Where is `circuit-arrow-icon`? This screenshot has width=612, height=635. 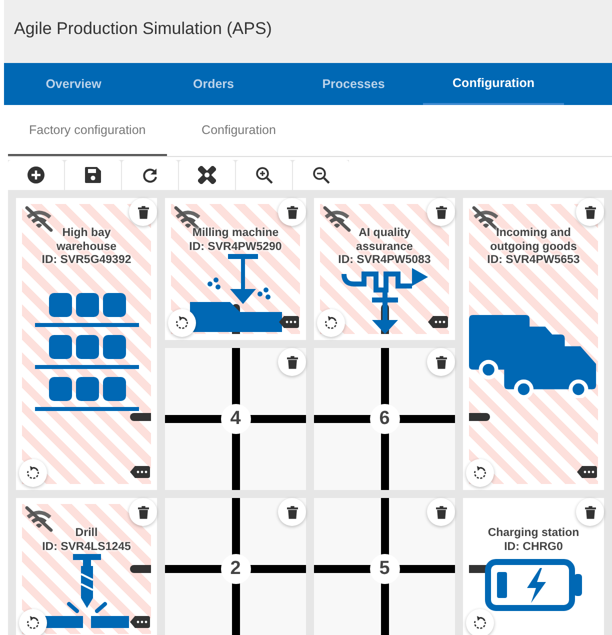
circuit-arrow-icon is located at coordinates (385, 301).